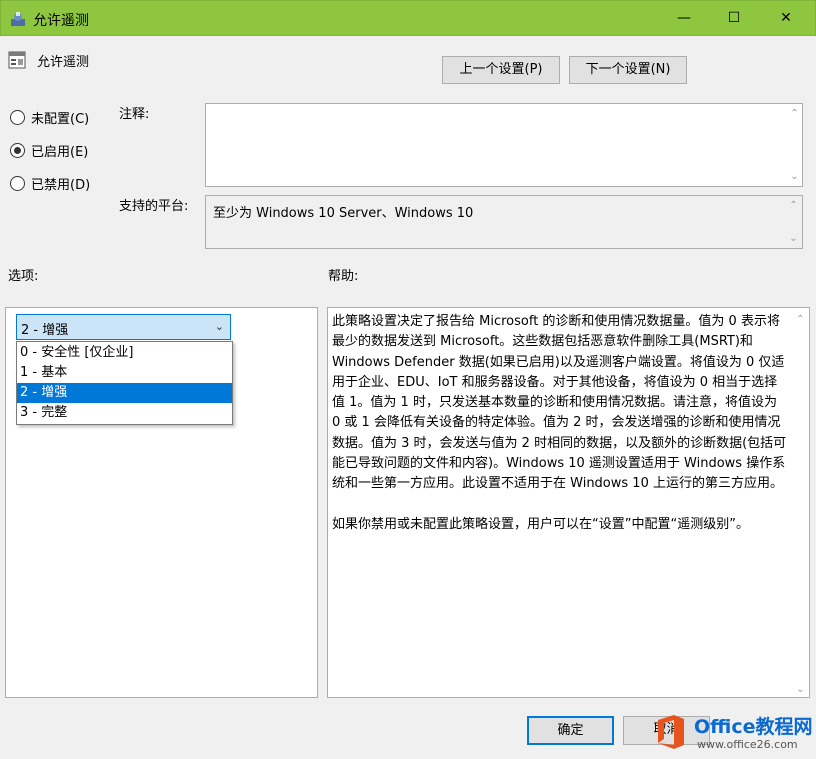 This screenshot has width=816, height=759. I want to click on policy-title: 允许遥测, so click(63, 62).